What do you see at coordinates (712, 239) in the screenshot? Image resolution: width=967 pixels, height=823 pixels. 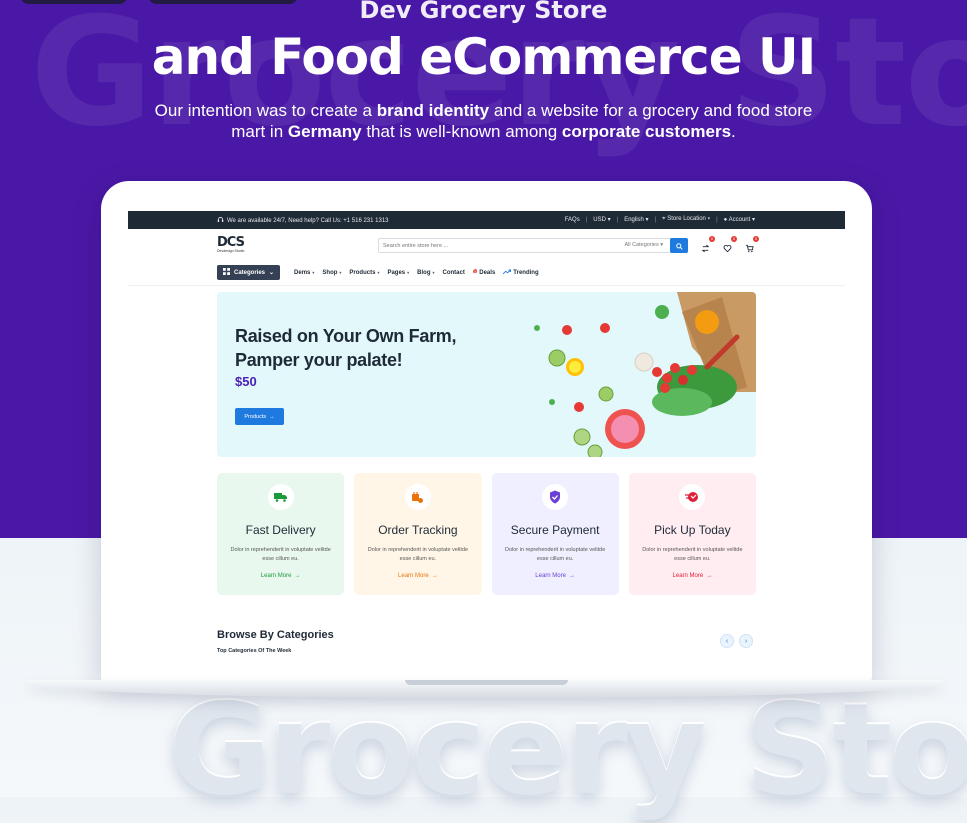 I see `compare-badge: 0` at bounding box center [712, 239].